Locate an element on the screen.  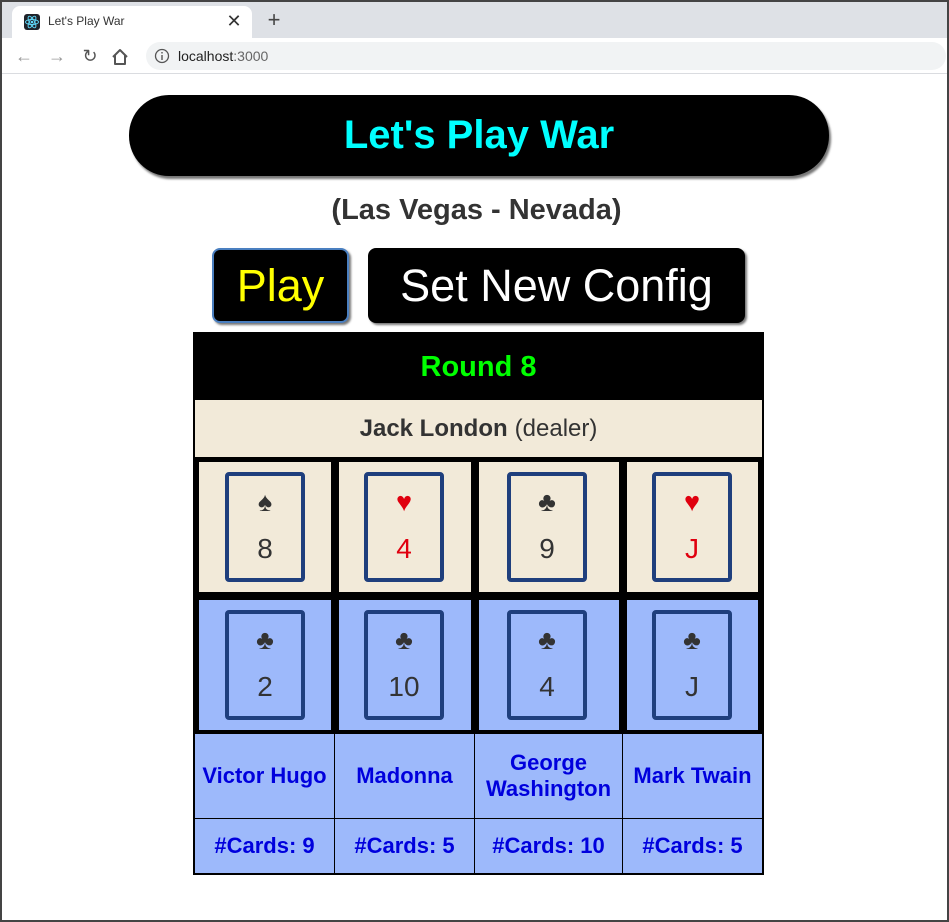
playing-card: ♣ J is located at coordinates (692, 665).